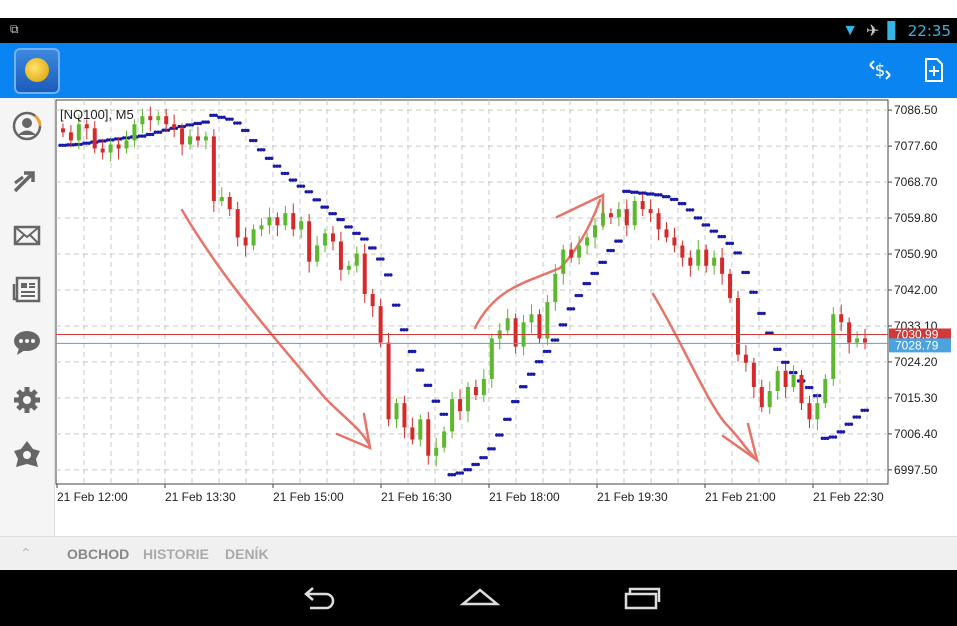 This screenshot has height=626, width=957. Describe the element at coordinates (916, 218) in the screenshot. I see `y-tick-label: 7059.80` at that location.